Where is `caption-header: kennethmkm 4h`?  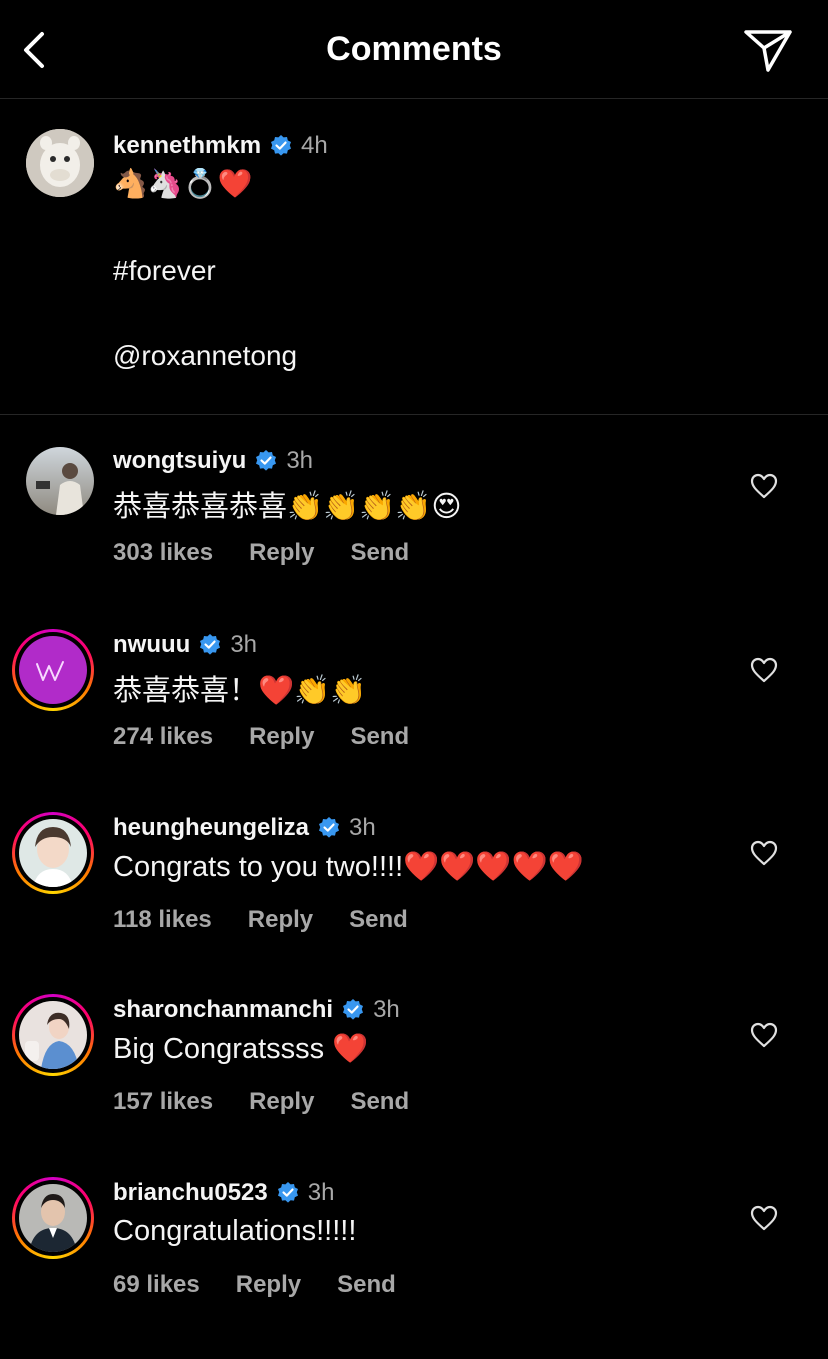 caption-header: kennethmkm 4h is located at coordinates (220, 146).